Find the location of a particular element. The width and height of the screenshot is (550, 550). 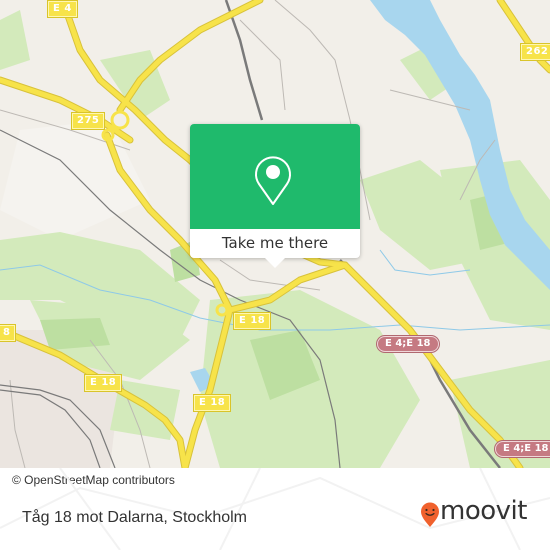

road-shield-e4: E 4 is located at coordinates (62, 9).